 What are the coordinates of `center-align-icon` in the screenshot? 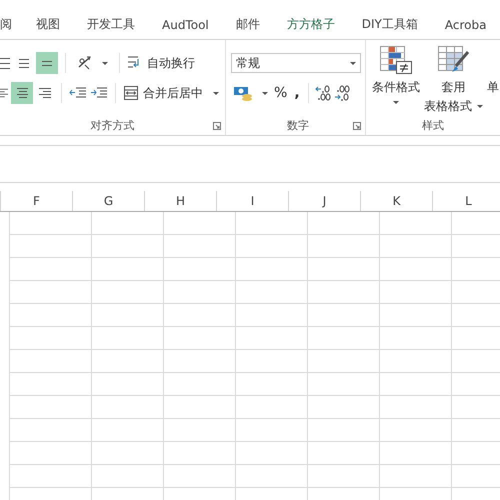 It's located at (22, 93).